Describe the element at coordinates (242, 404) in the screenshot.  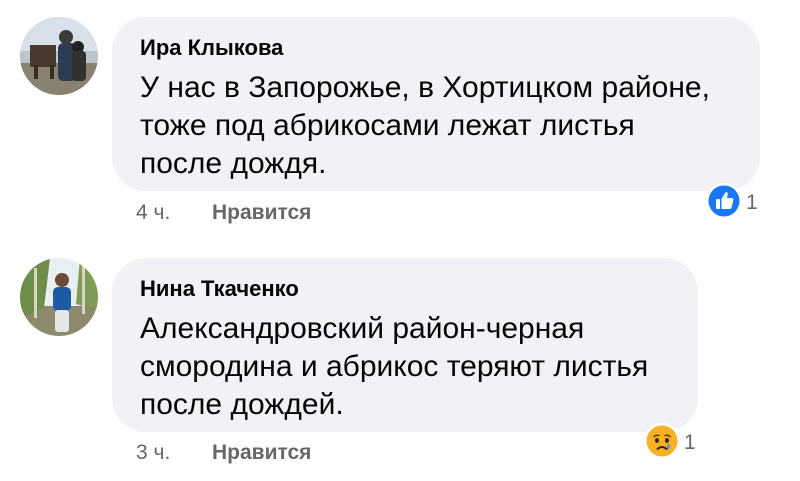
I see `comment-text-line: после дождей.` at that location.